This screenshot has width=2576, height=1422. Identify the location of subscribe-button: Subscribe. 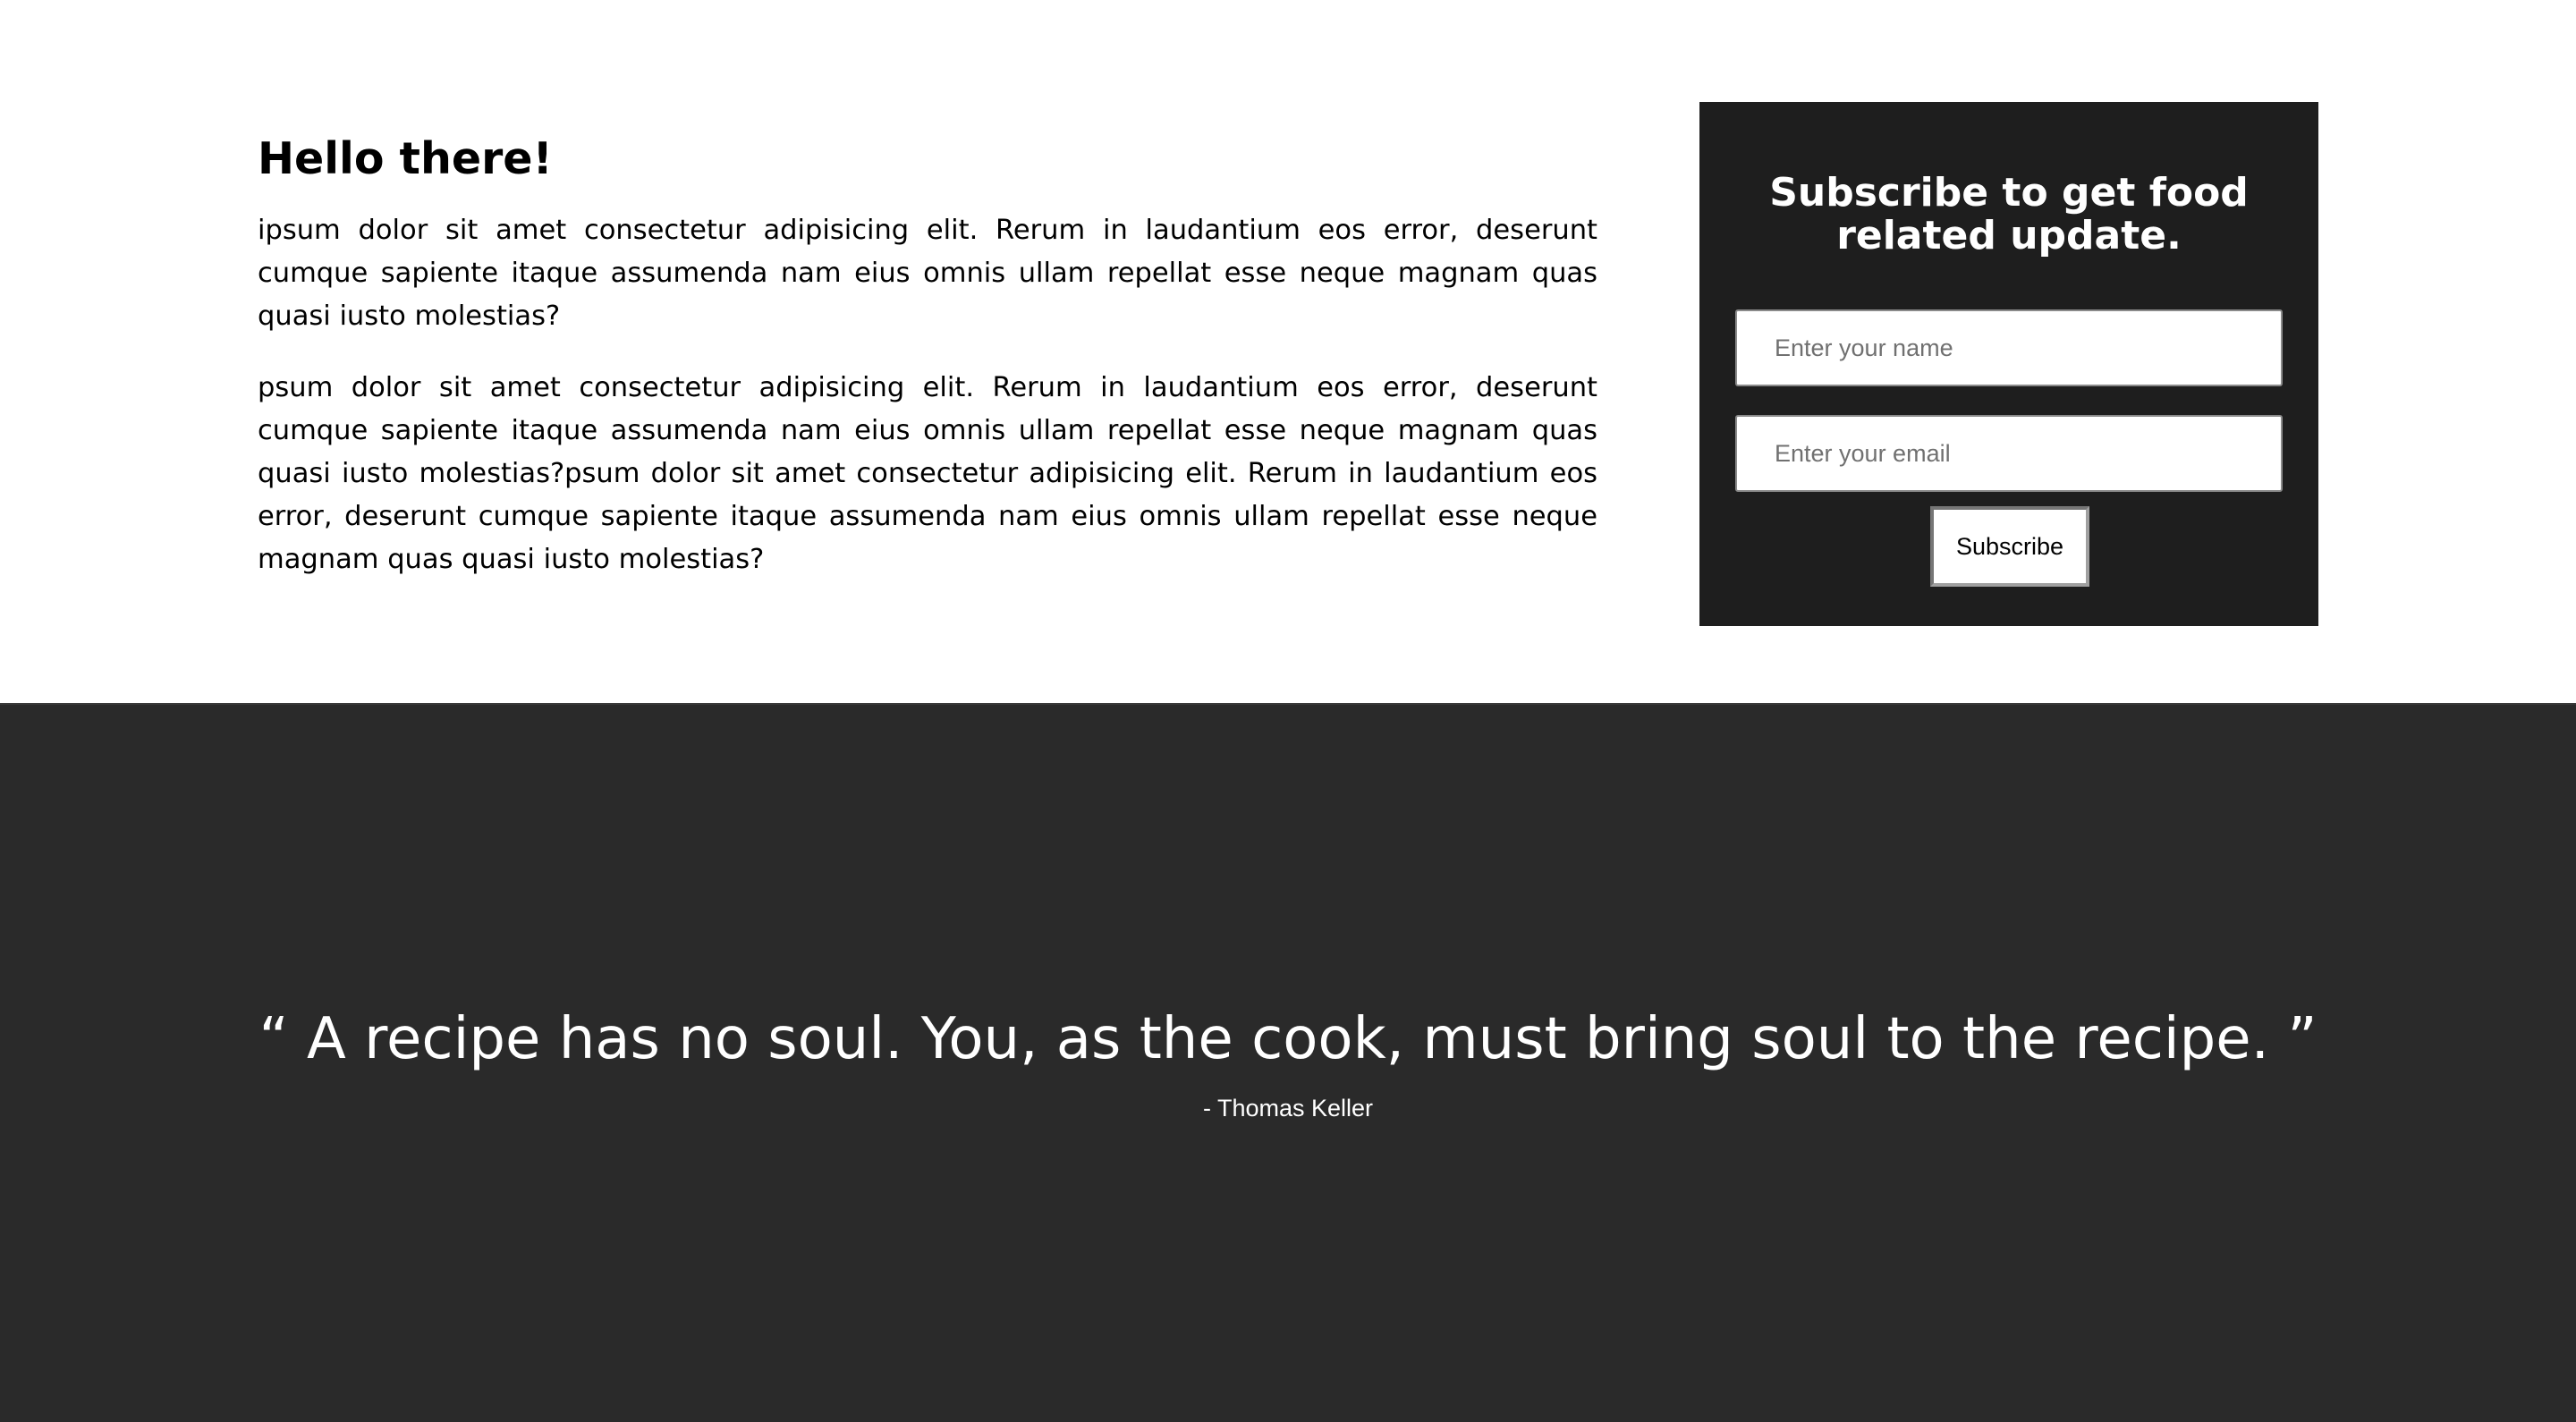
(2009, 546).